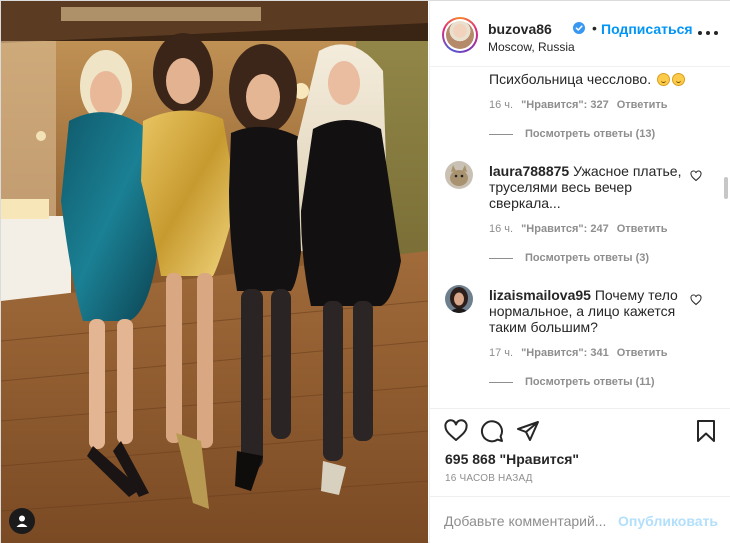 The image size is (730, 543). What do you see at coordinates (590, 134) in the screenshot?
I see `view-replies-label: Посмотреть ответы (13)` at bounding box center [590, 134].